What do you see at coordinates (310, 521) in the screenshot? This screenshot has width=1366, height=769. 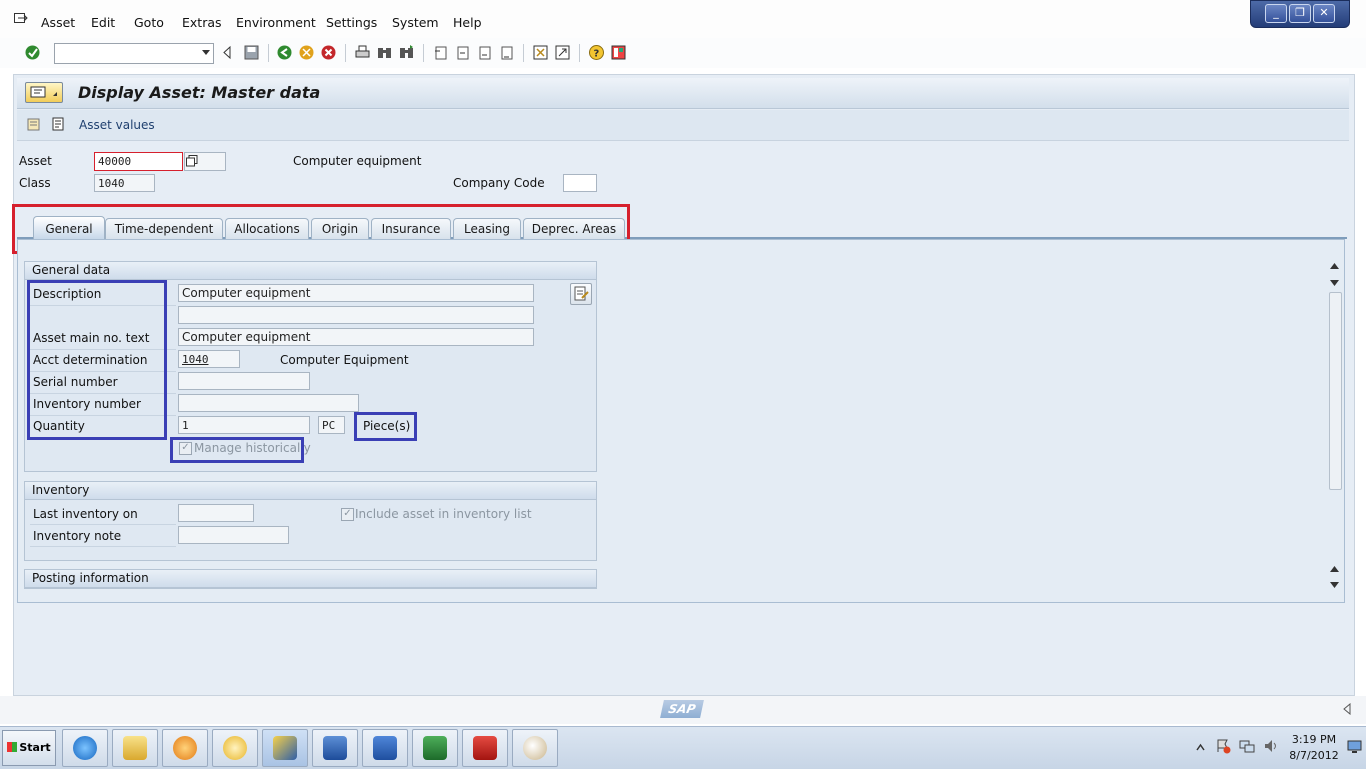 I see `inventory-group: Inventory` at bounding box center [310, 521].